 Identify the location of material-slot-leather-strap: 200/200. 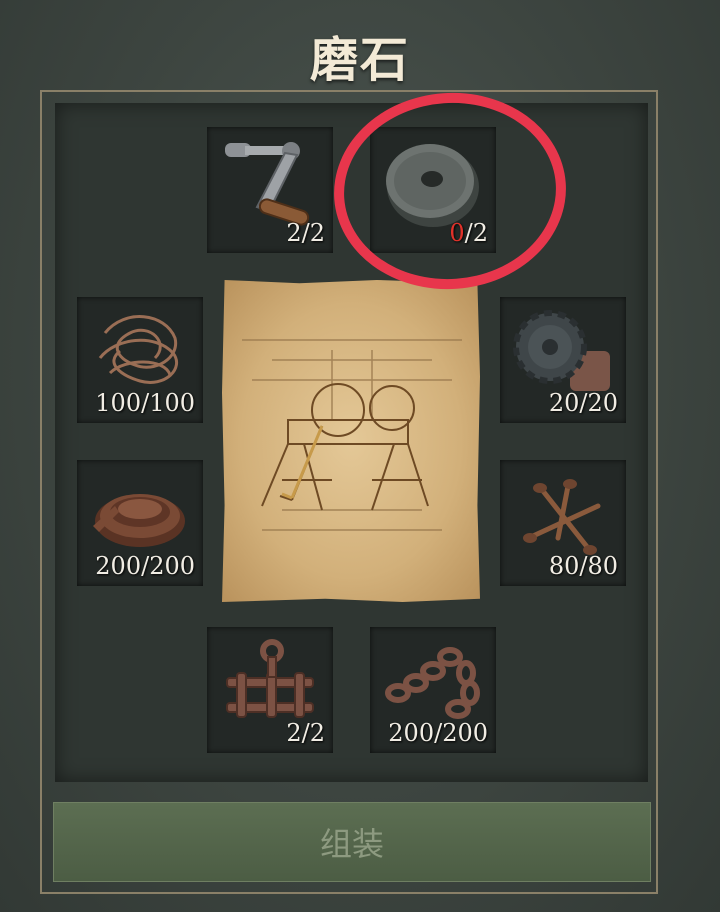
(140, 523).